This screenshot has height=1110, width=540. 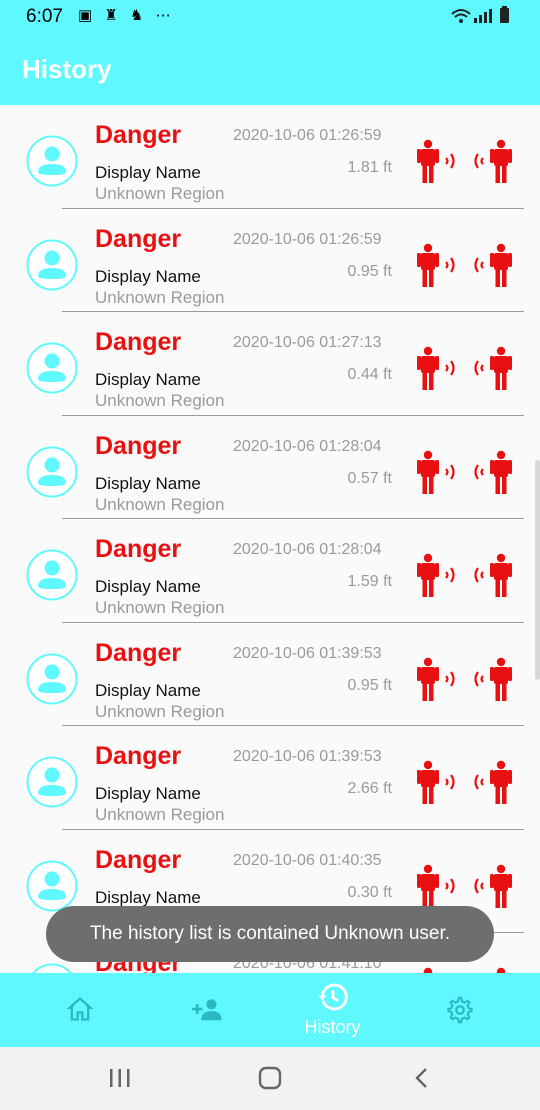 I want to click on recent-apps-icon, so click(x=120, y=1078).